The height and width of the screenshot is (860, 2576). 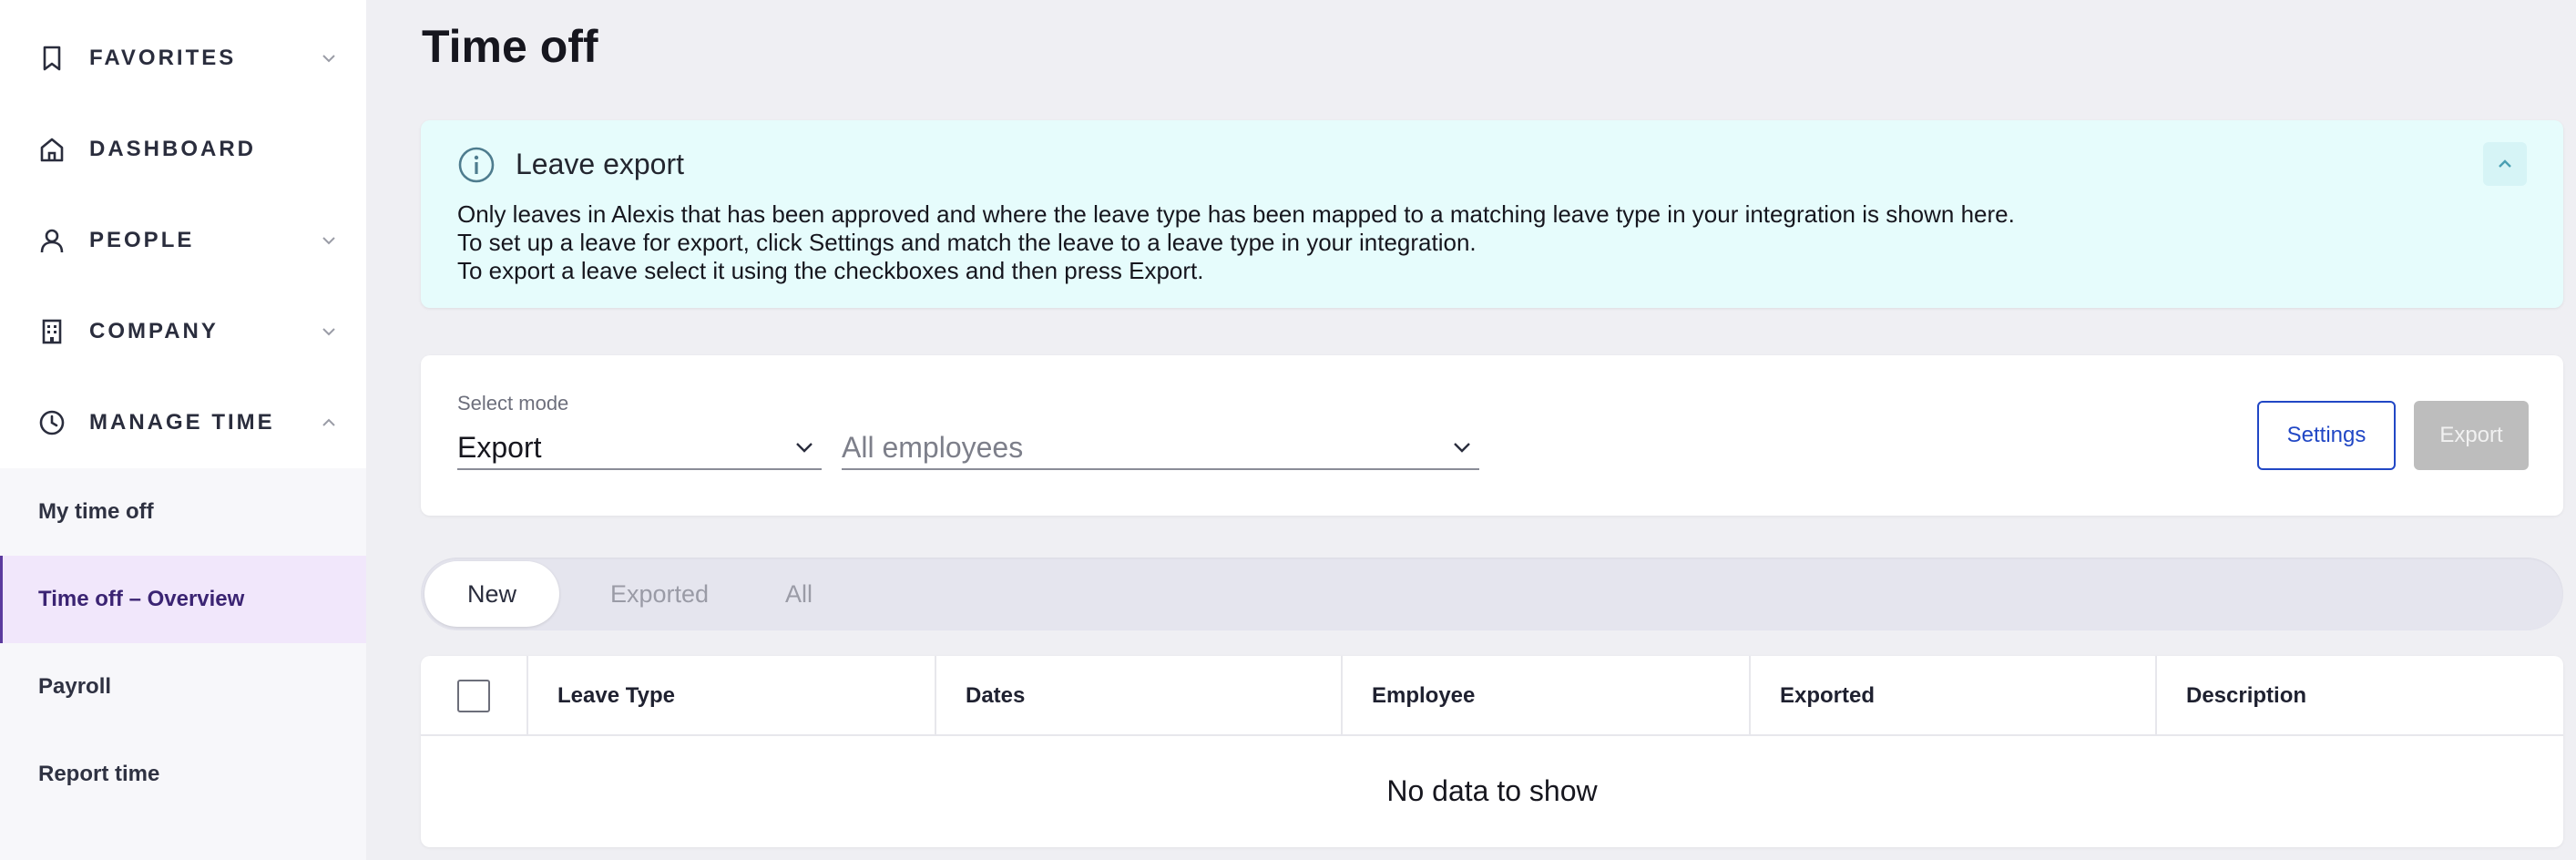 What do you see at coordinates (183, 512) in the screenshot?
I see `sidebar-item-my-time-off: My time off` at bounding box center [183, 512].